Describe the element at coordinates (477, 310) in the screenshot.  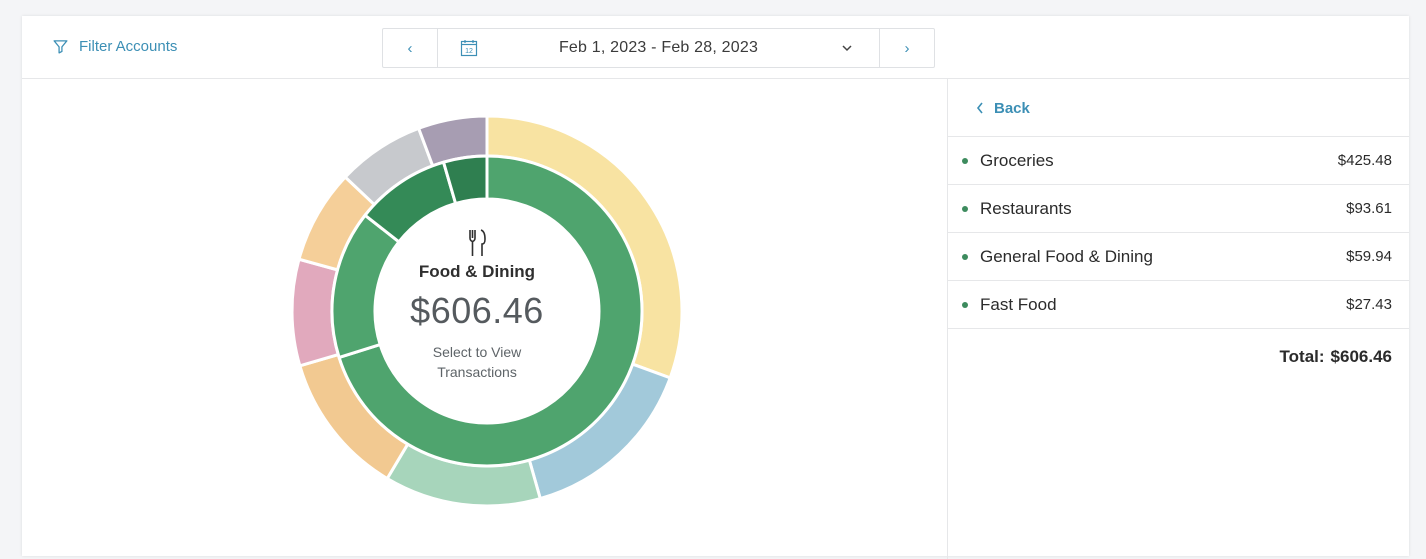
I see `category-amount: $606.46` at that location.